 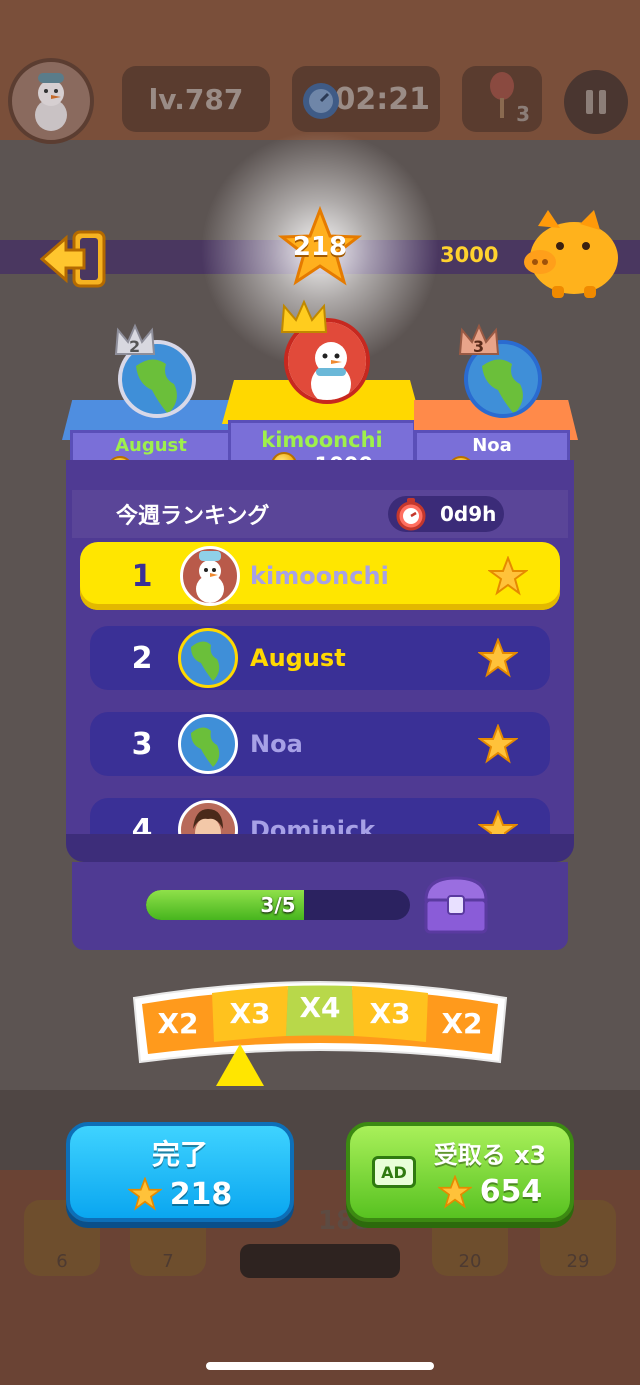 I want to click on ranking-row-self: 1 kimoonchi, so click(x=320, y=576).